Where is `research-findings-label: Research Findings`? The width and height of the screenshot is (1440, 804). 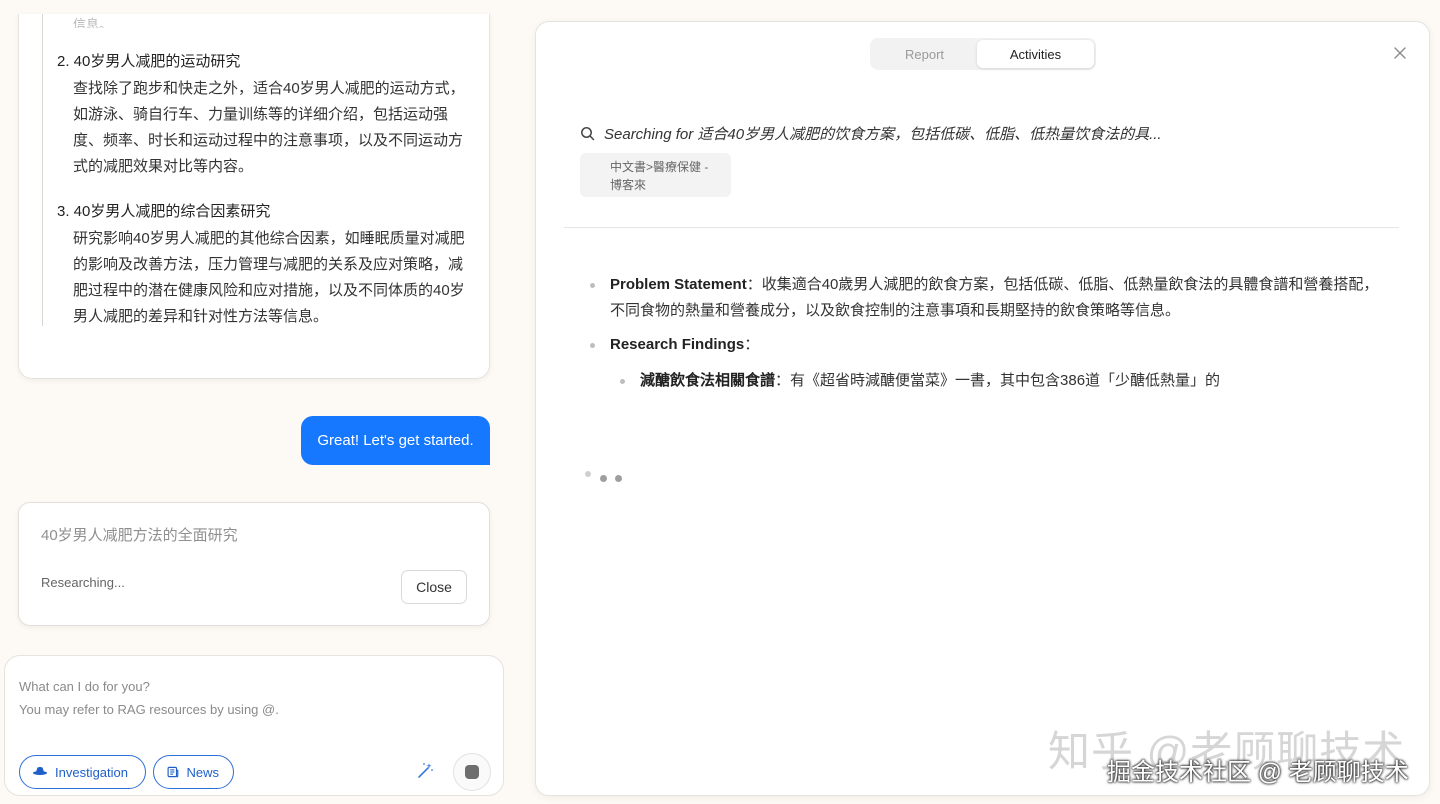 research-findings-label: Research Findings is located at coordinates (677, 344).